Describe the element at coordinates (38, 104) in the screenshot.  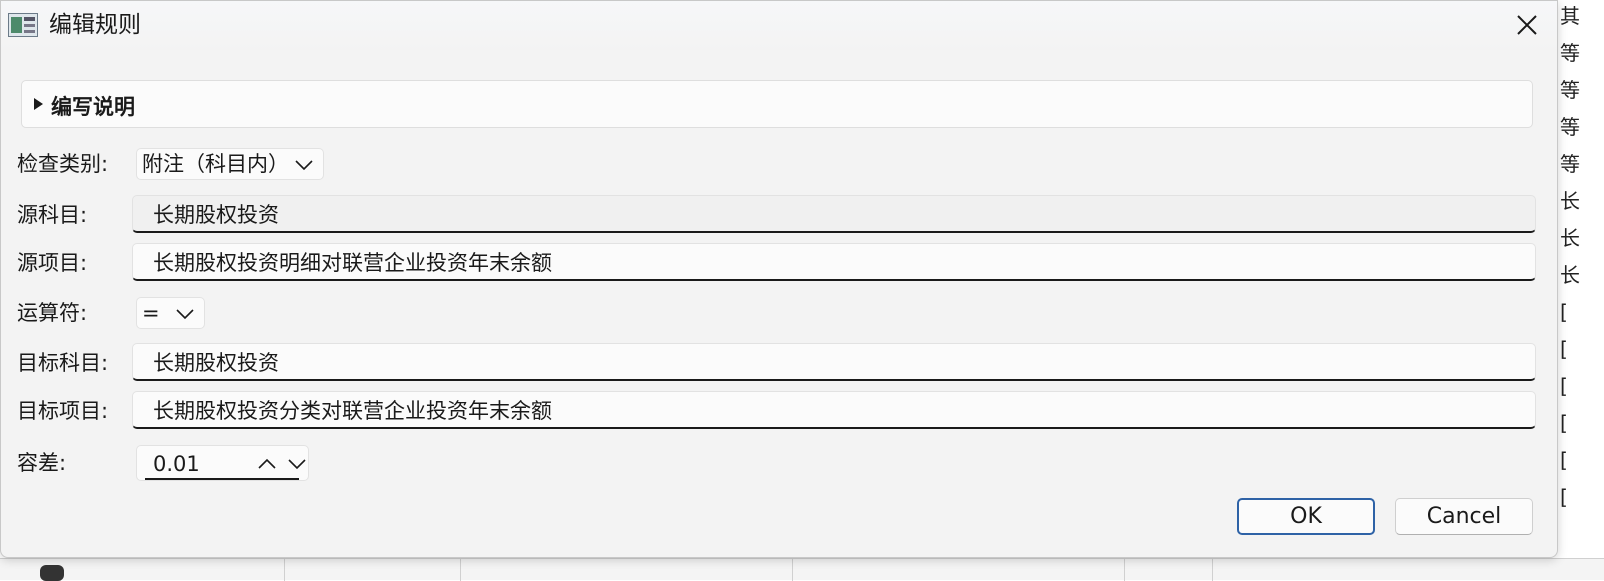
I see `expand-arrow-icon` at that location.